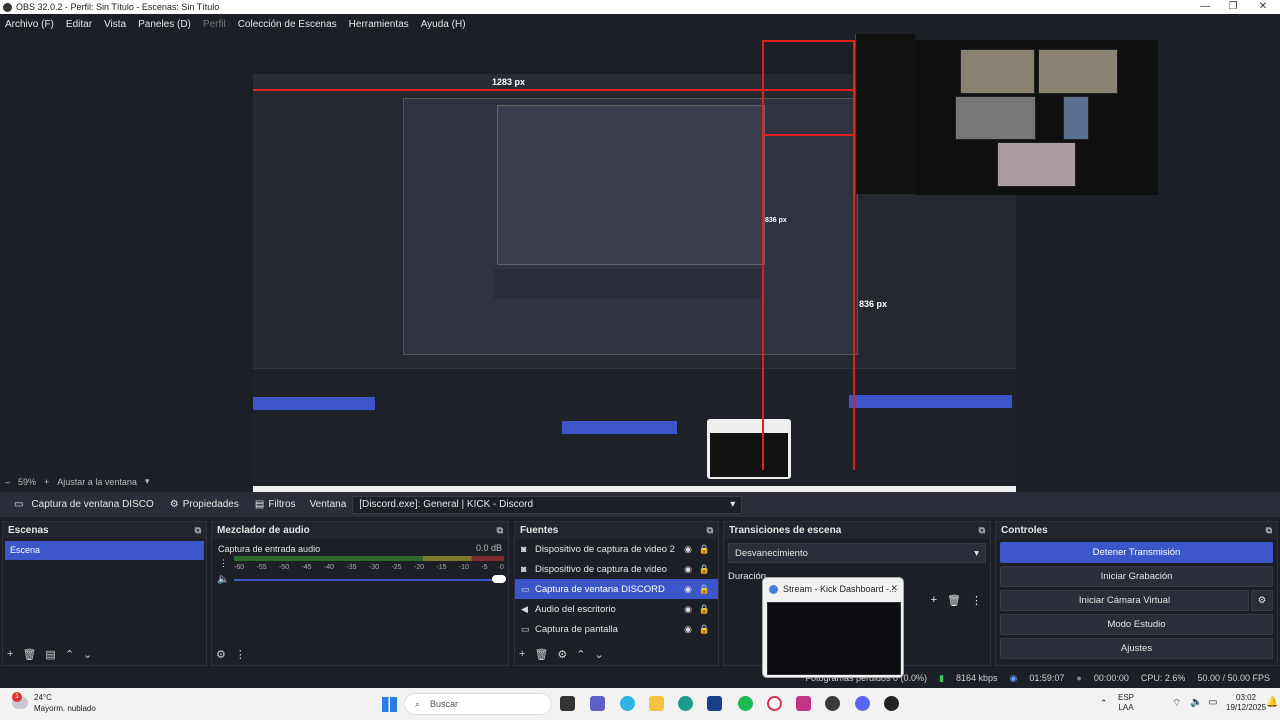 This screenshot has width=1280, height=720. I want to click on language-indicator: ESP LAA, so click(1126, 703).